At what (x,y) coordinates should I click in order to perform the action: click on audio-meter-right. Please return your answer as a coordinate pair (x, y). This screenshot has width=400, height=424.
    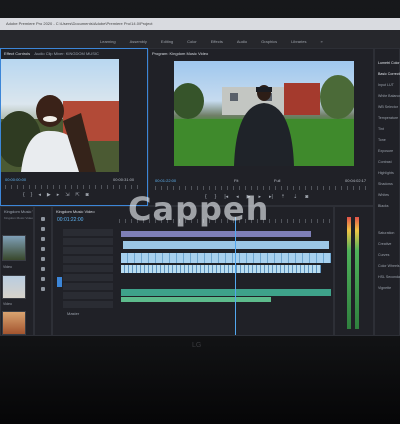
    Looking at the image, I should click on (357, 273).